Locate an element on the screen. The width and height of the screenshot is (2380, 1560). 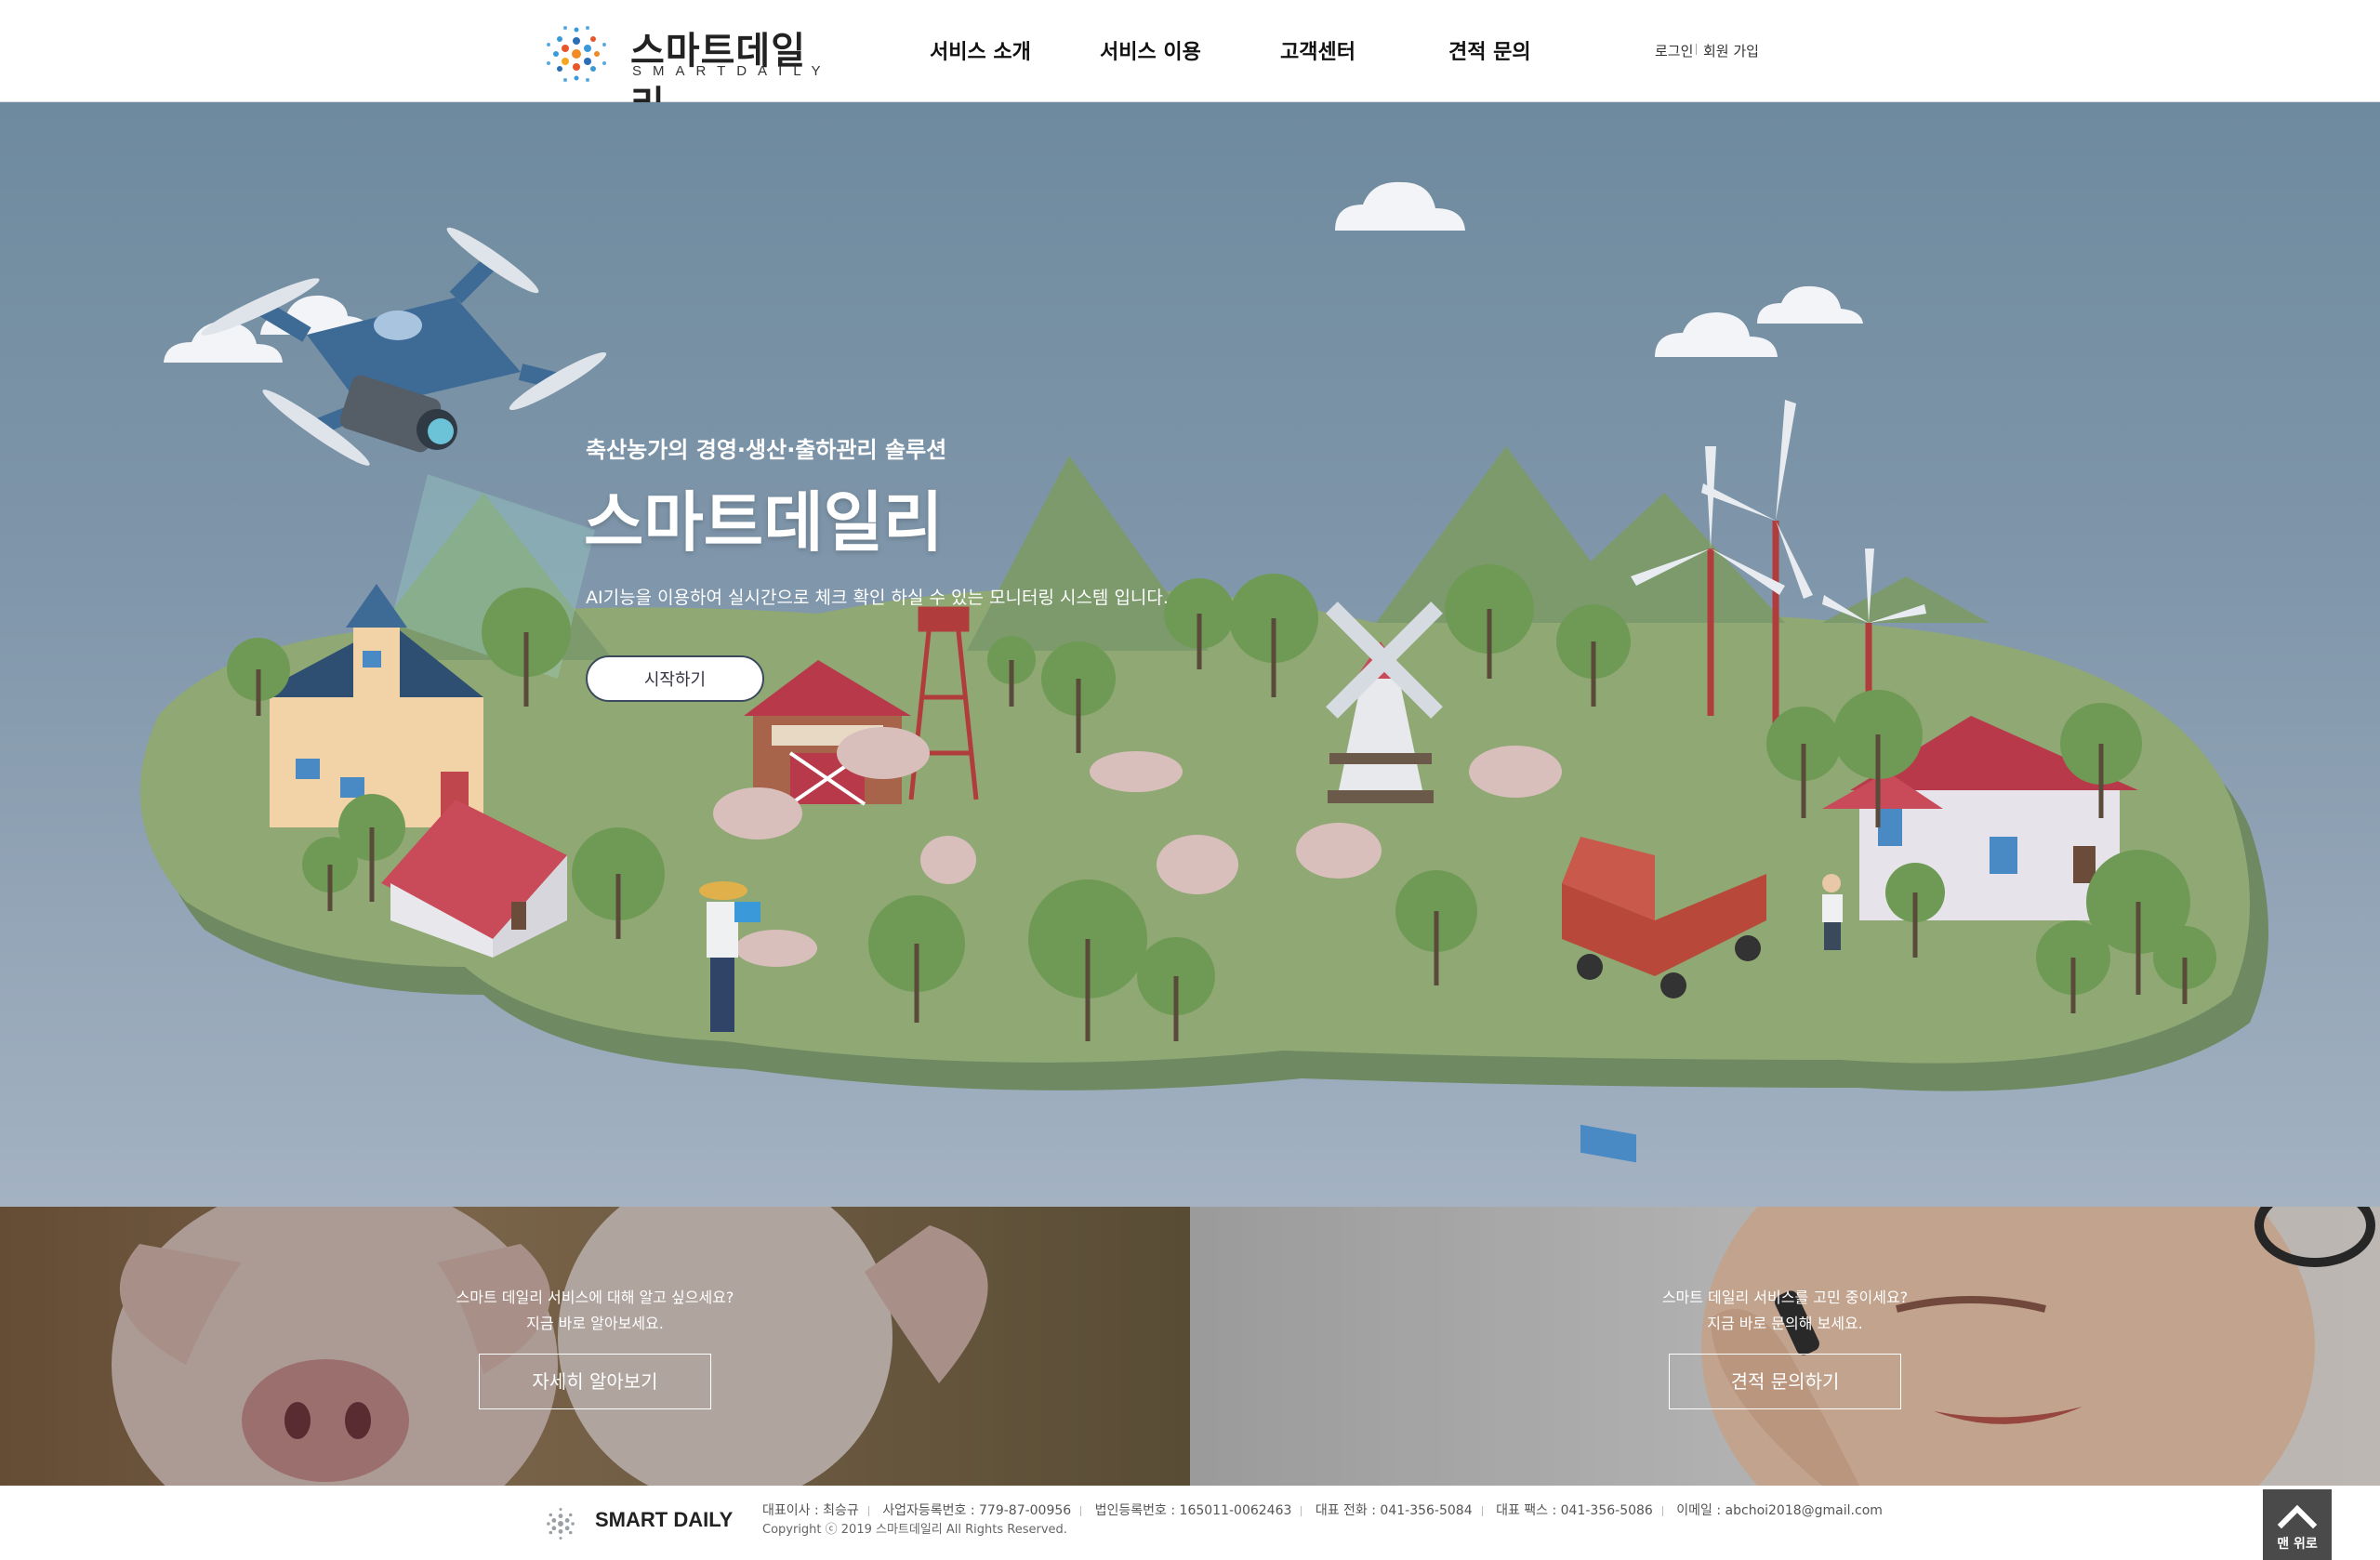
learn-more-button: 자세히 알아보기 is located at coordinates (595, 1381).